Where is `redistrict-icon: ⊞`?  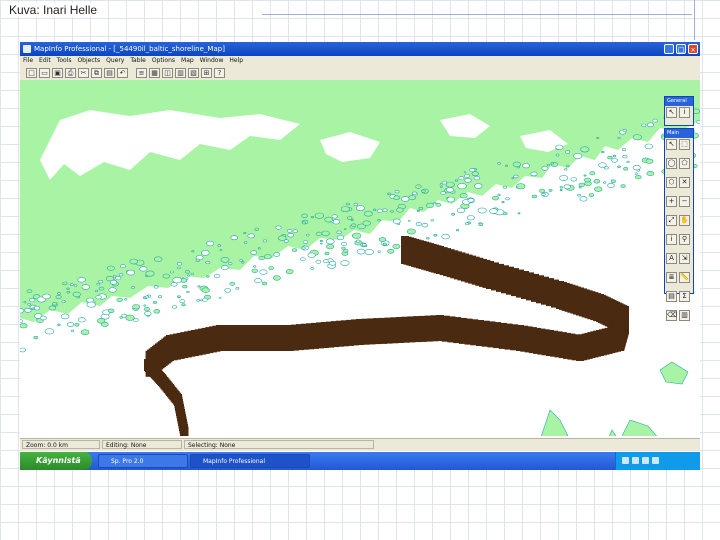 redistrict-icon: ⊞ is located at coordinates (206, 73).